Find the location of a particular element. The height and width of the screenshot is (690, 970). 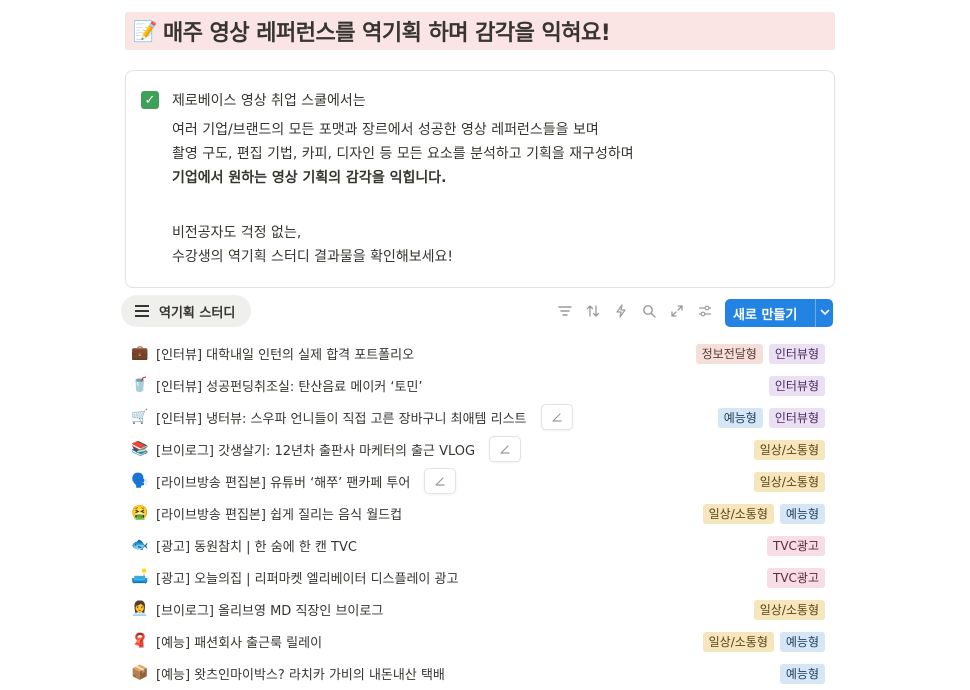

list-item-title: [브이로그] 갓생살기: 12년차 출판사 마케터의 출근 VLOG is located at coordinates (315, 449).